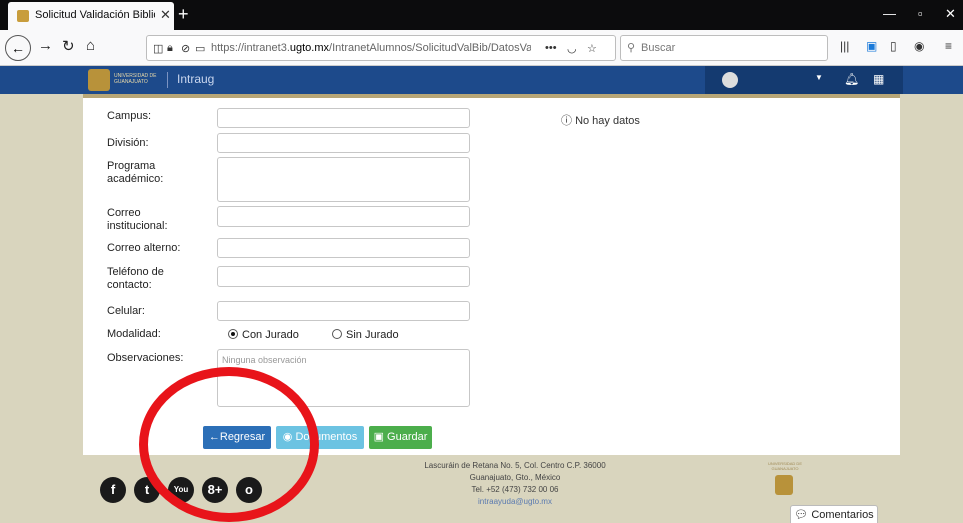  What do you see at coordinates (264, 360) in the screenshot?
I see `observaciones-placeholder: Ninguna observación` at bounding box center [264, 360].